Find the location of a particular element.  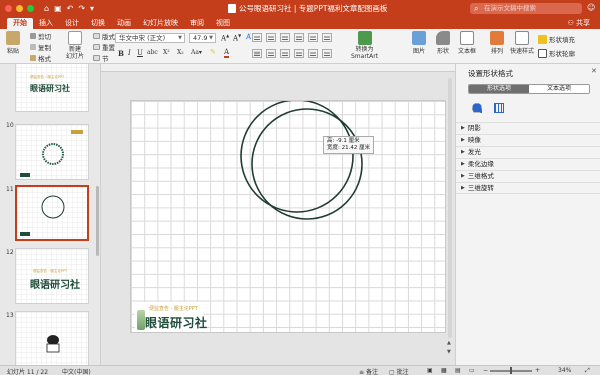

text-direction-icon is located at coordinates (327, 37).